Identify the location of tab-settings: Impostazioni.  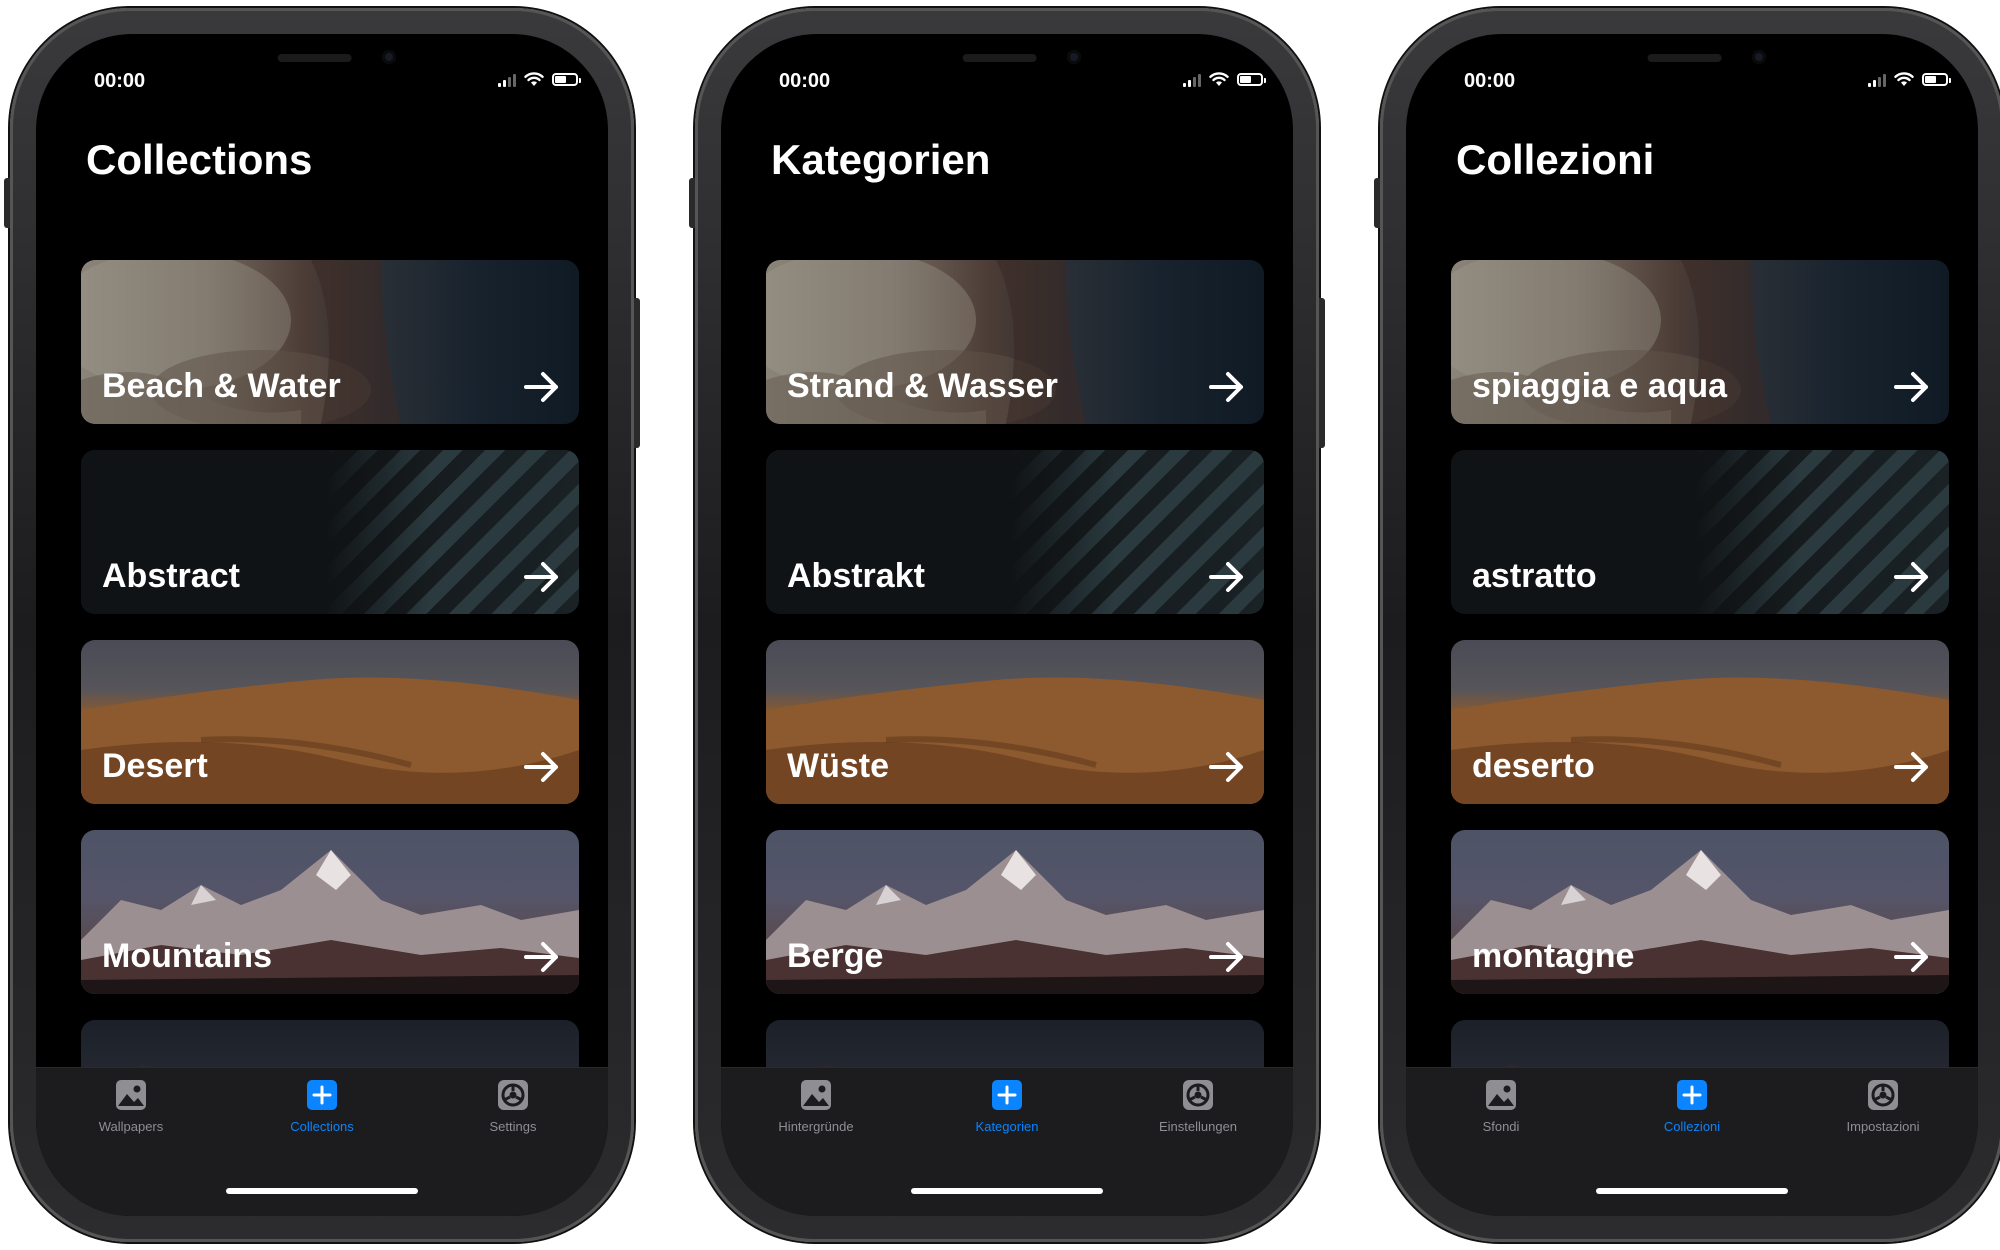
(1883, 1106).